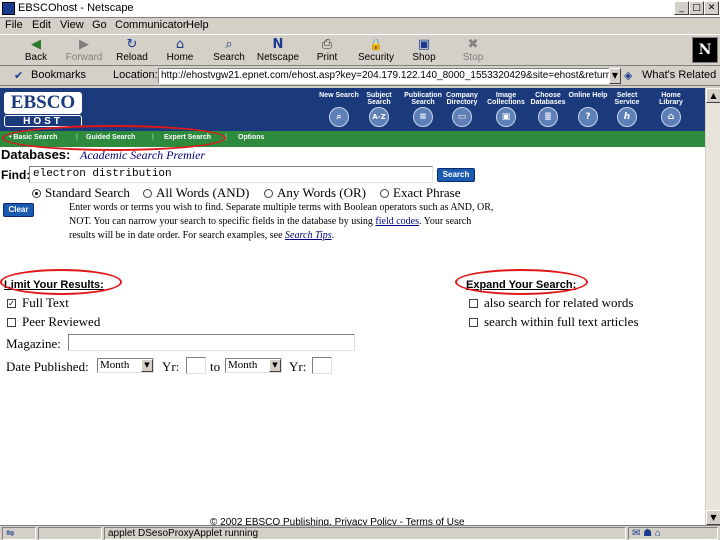  Describe the element at coordinates (171, 366) in the screenshot. I see `year-from-label: Yr:` at that location.